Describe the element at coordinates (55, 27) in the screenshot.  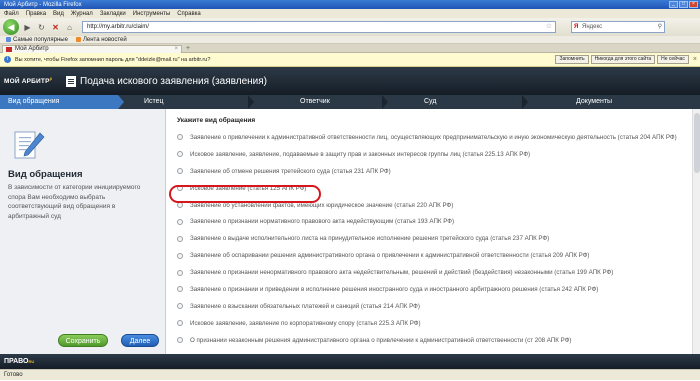
I see `stop-icon: ✕` at that location.